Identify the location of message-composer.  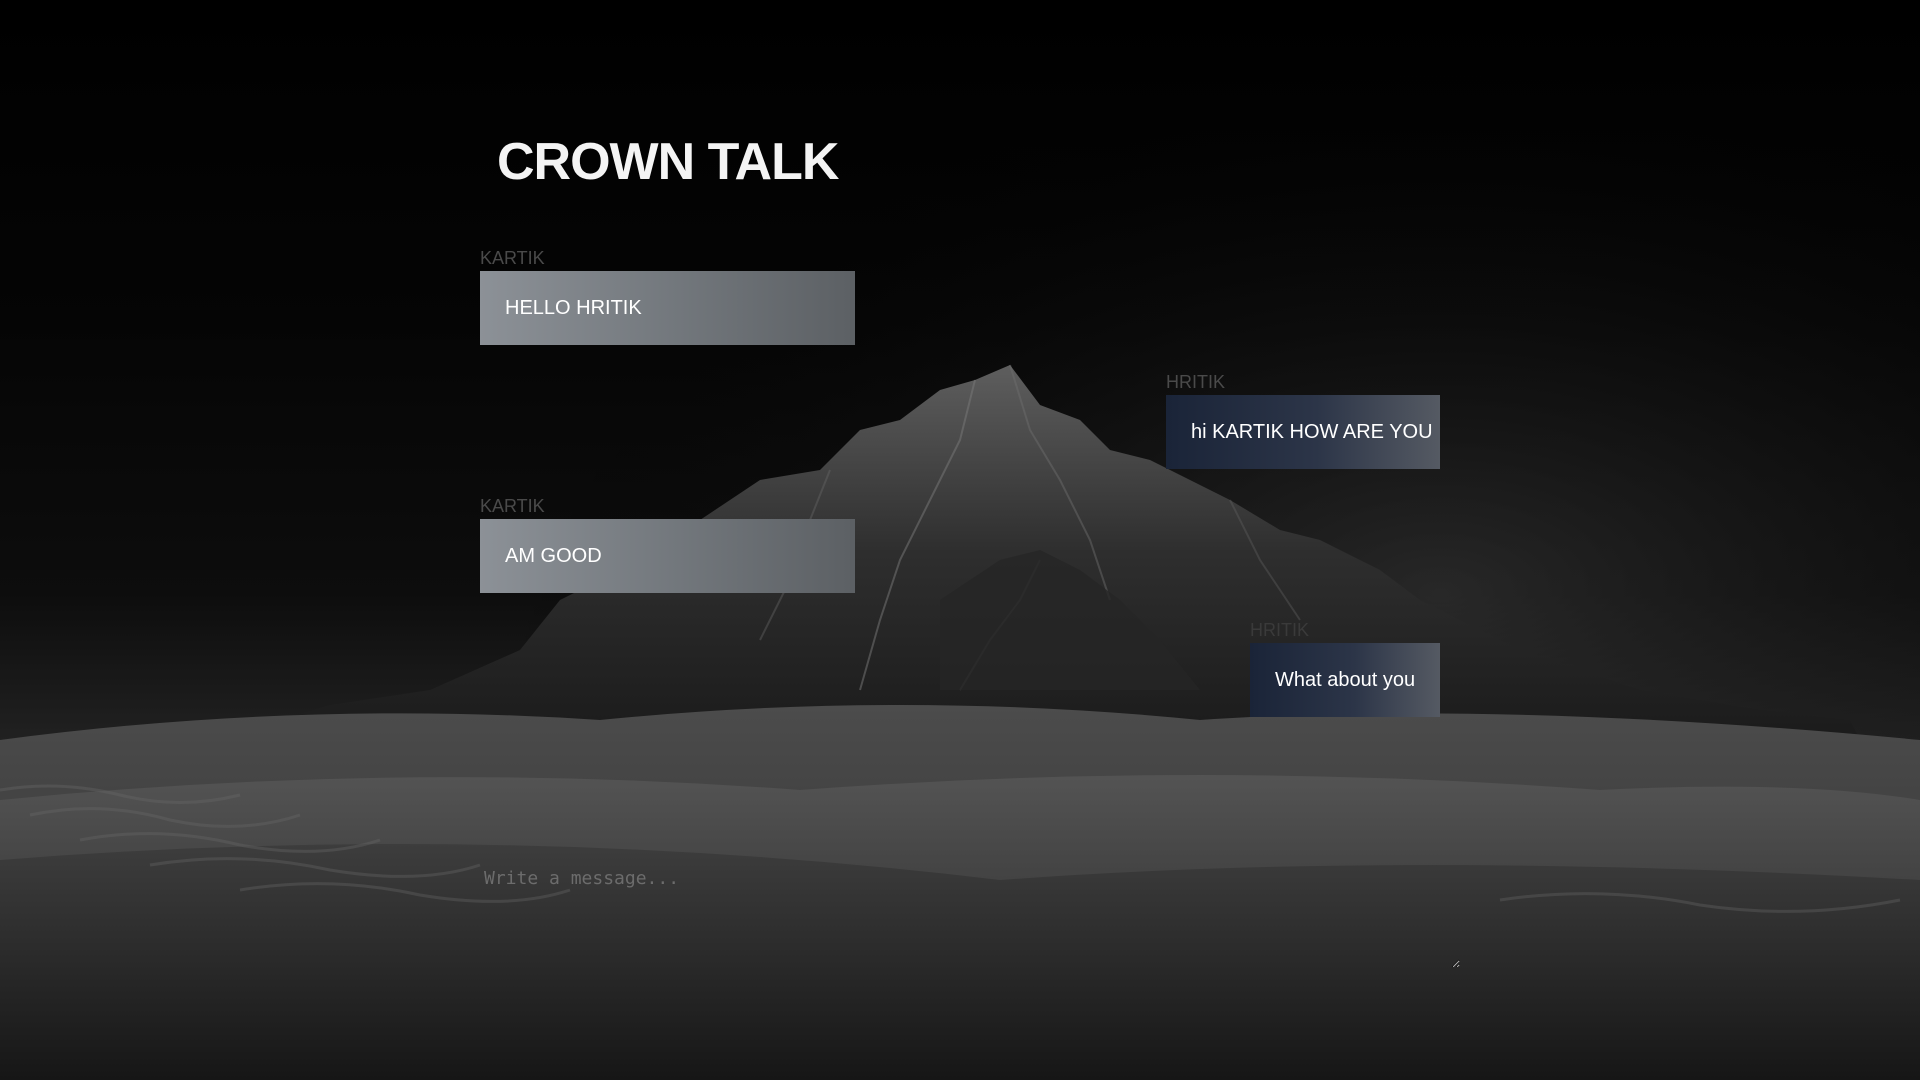
(970, 917).